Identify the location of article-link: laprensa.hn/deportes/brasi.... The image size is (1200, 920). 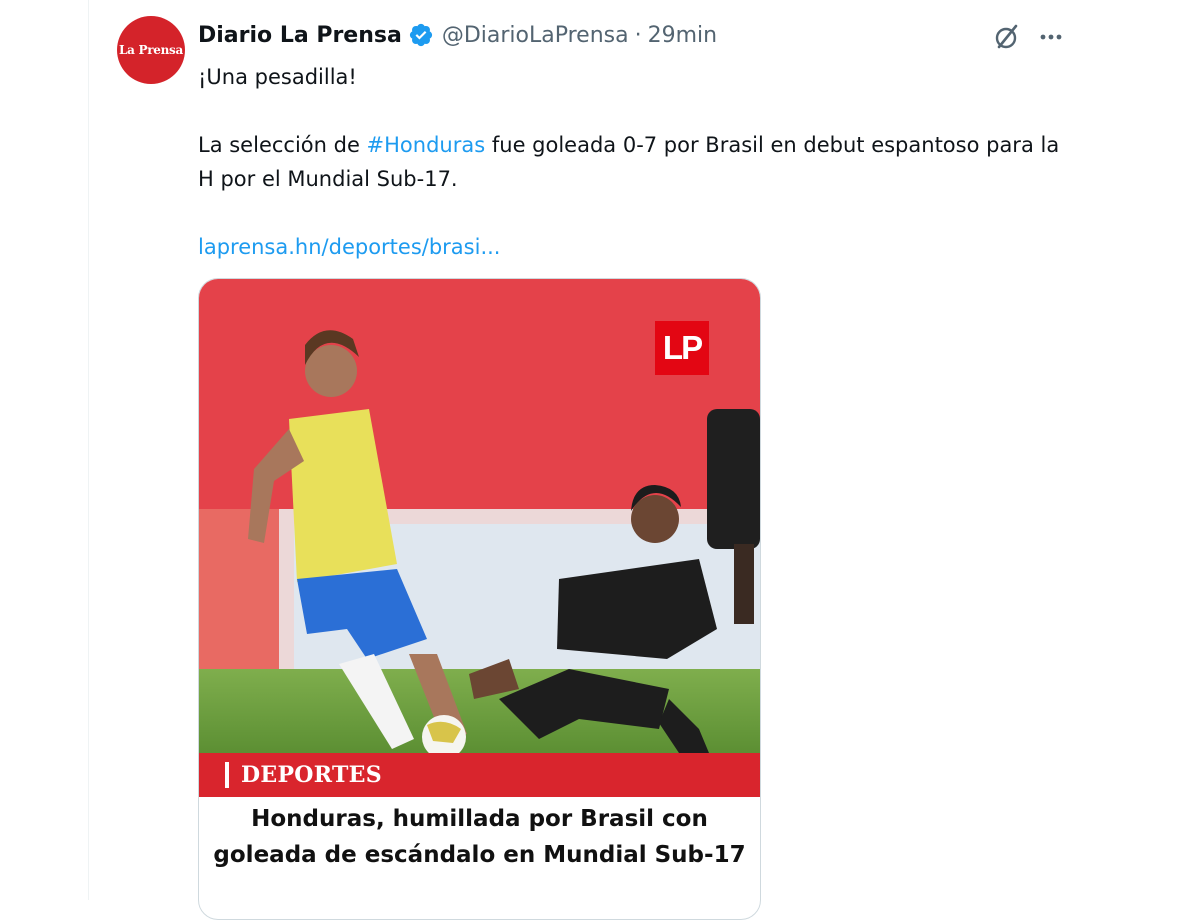
(349, 247).